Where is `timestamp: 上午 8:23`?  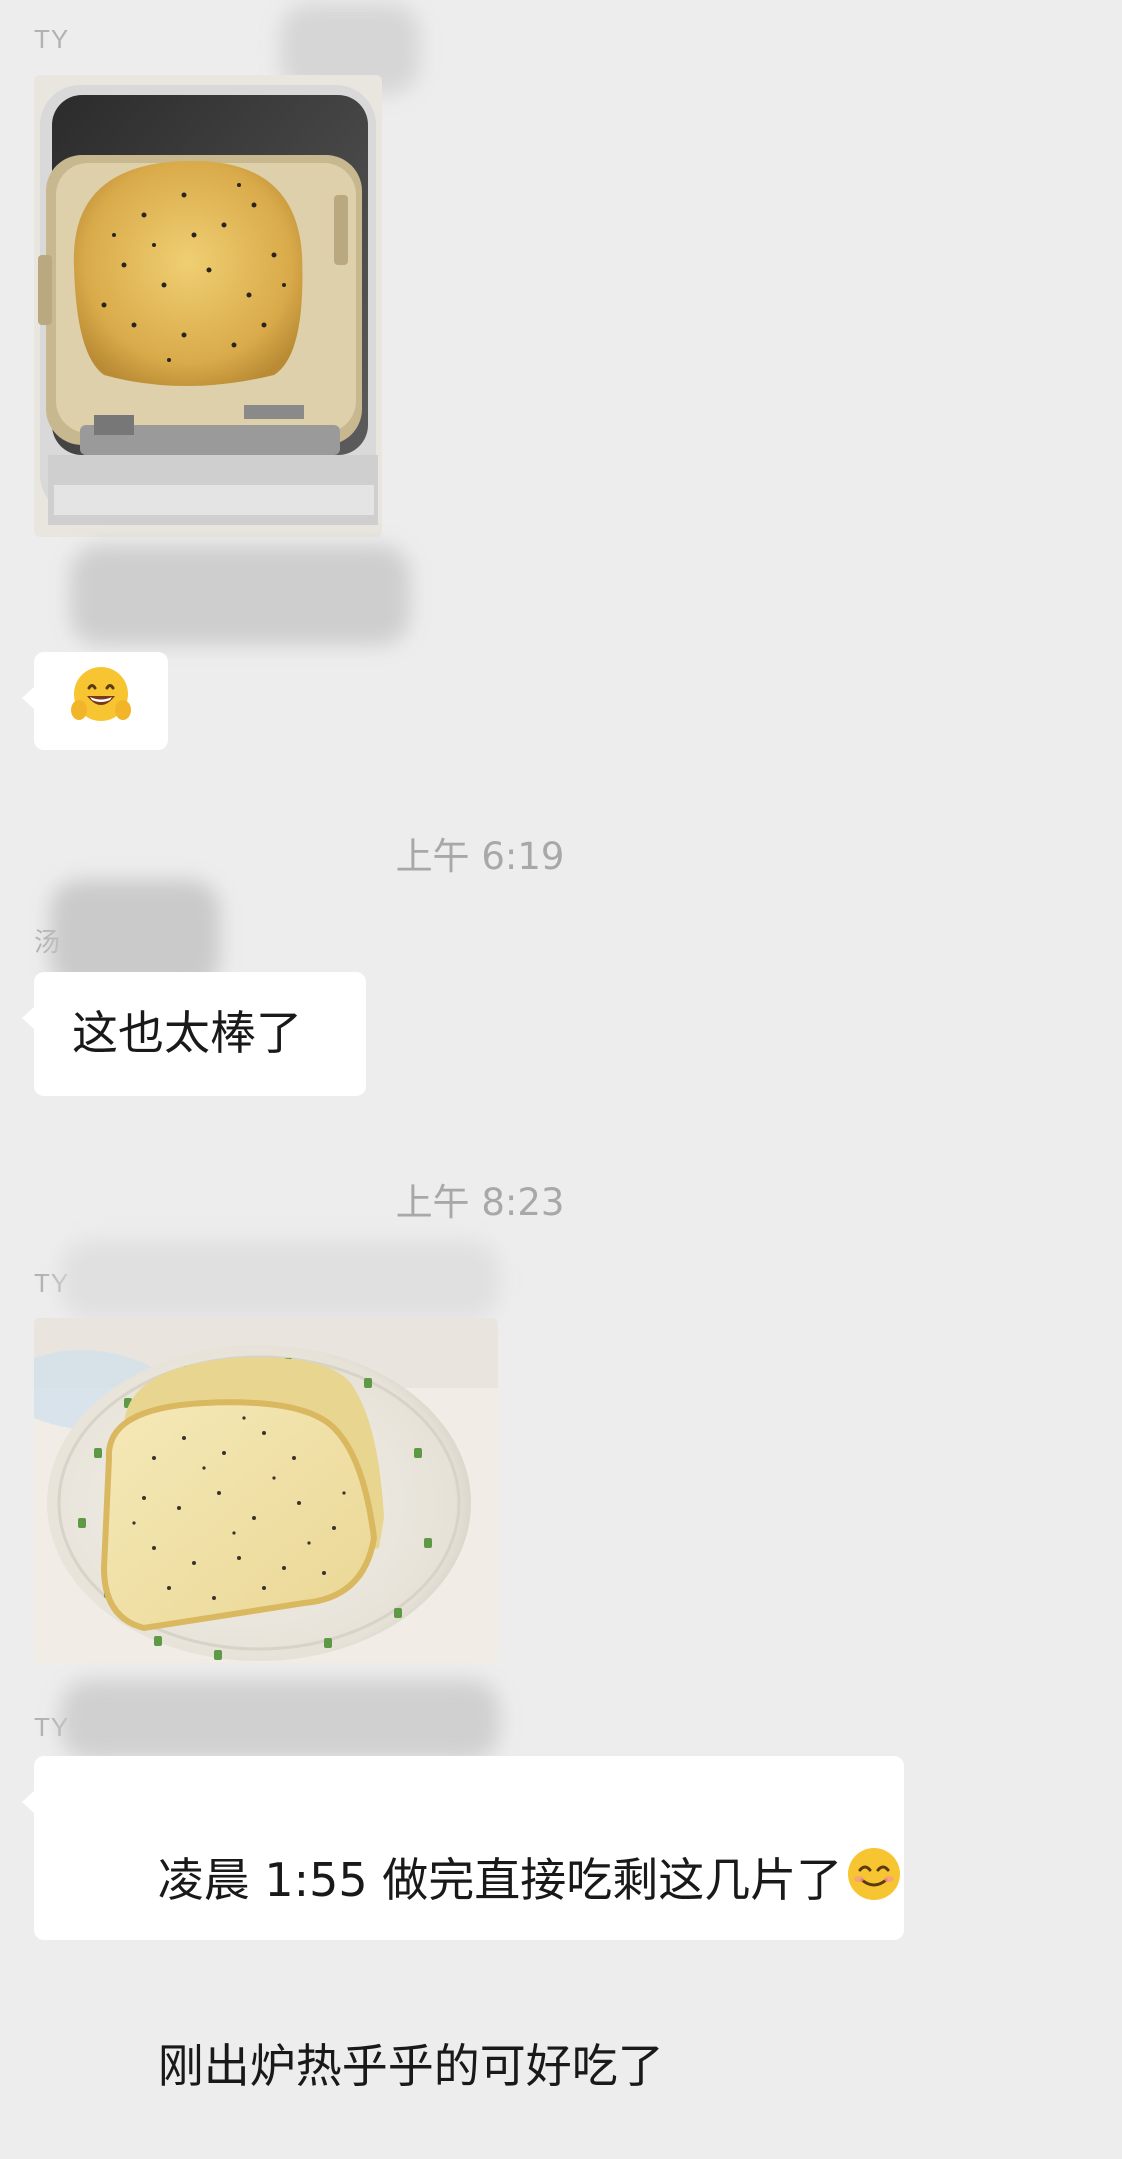
timestamp: 上午 8:23 is located at coordinates (480, 1202).